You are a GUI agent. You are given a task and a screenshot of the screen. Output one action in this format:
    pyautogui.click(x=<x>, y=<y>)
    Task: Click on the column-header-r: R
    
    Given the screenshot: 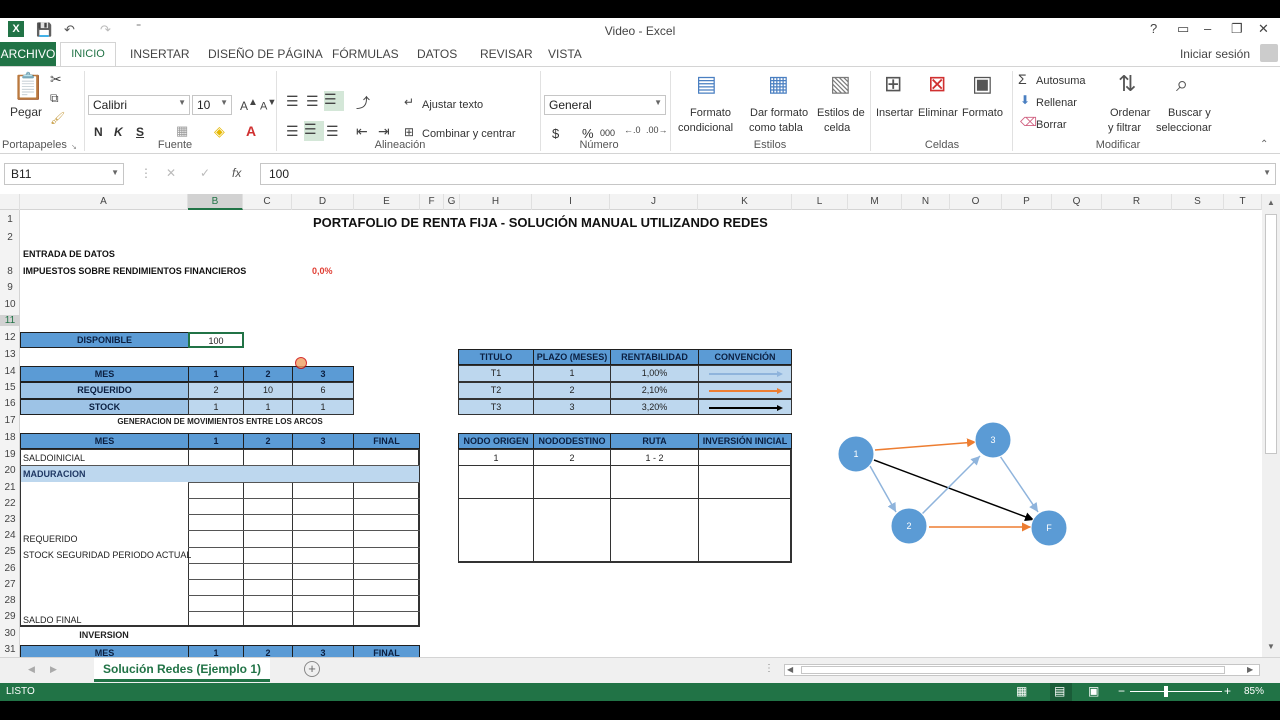 What is the action you would take?
    pyautogui.click(x=1137, y=202)
    